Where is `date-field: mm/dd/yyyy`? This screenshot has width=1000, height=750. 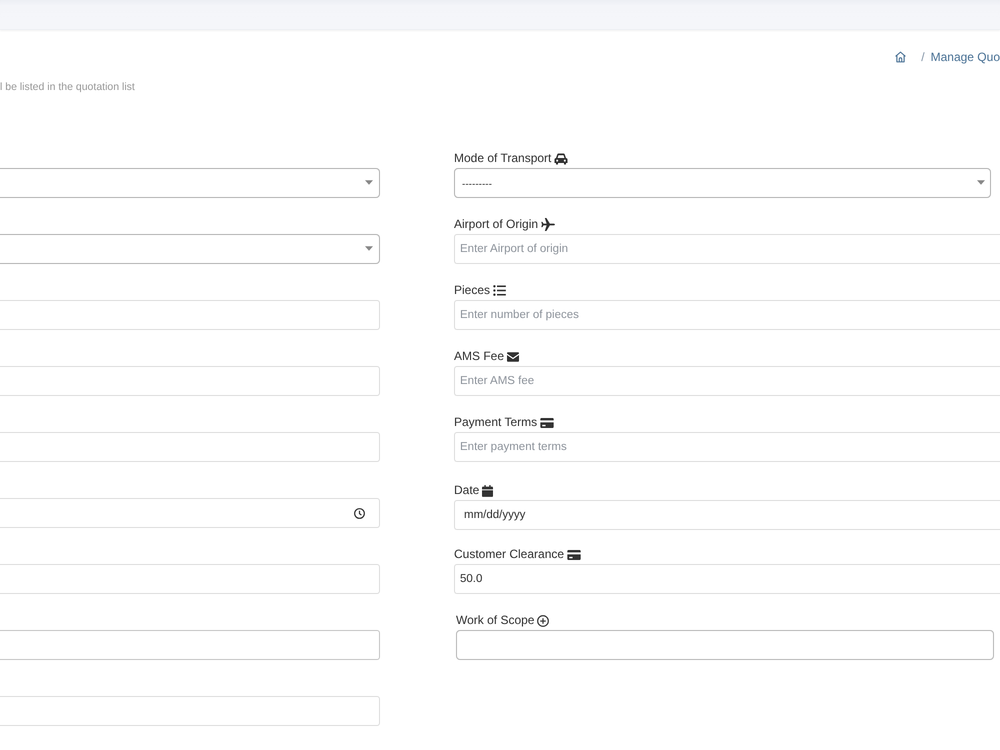
date-field: mm/dd/yyyy is located at coordinates (727, 515).